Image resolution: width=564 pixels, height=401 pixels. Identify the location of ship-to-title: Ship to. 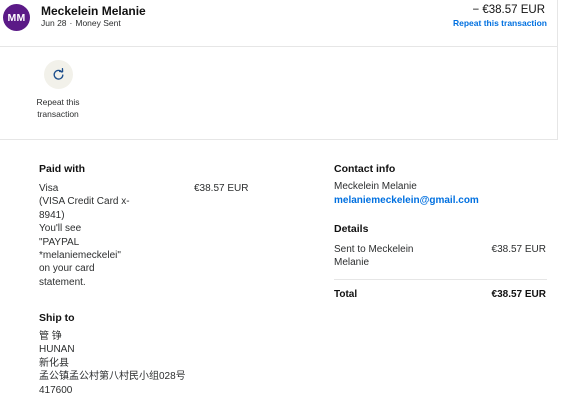
(57, 318).